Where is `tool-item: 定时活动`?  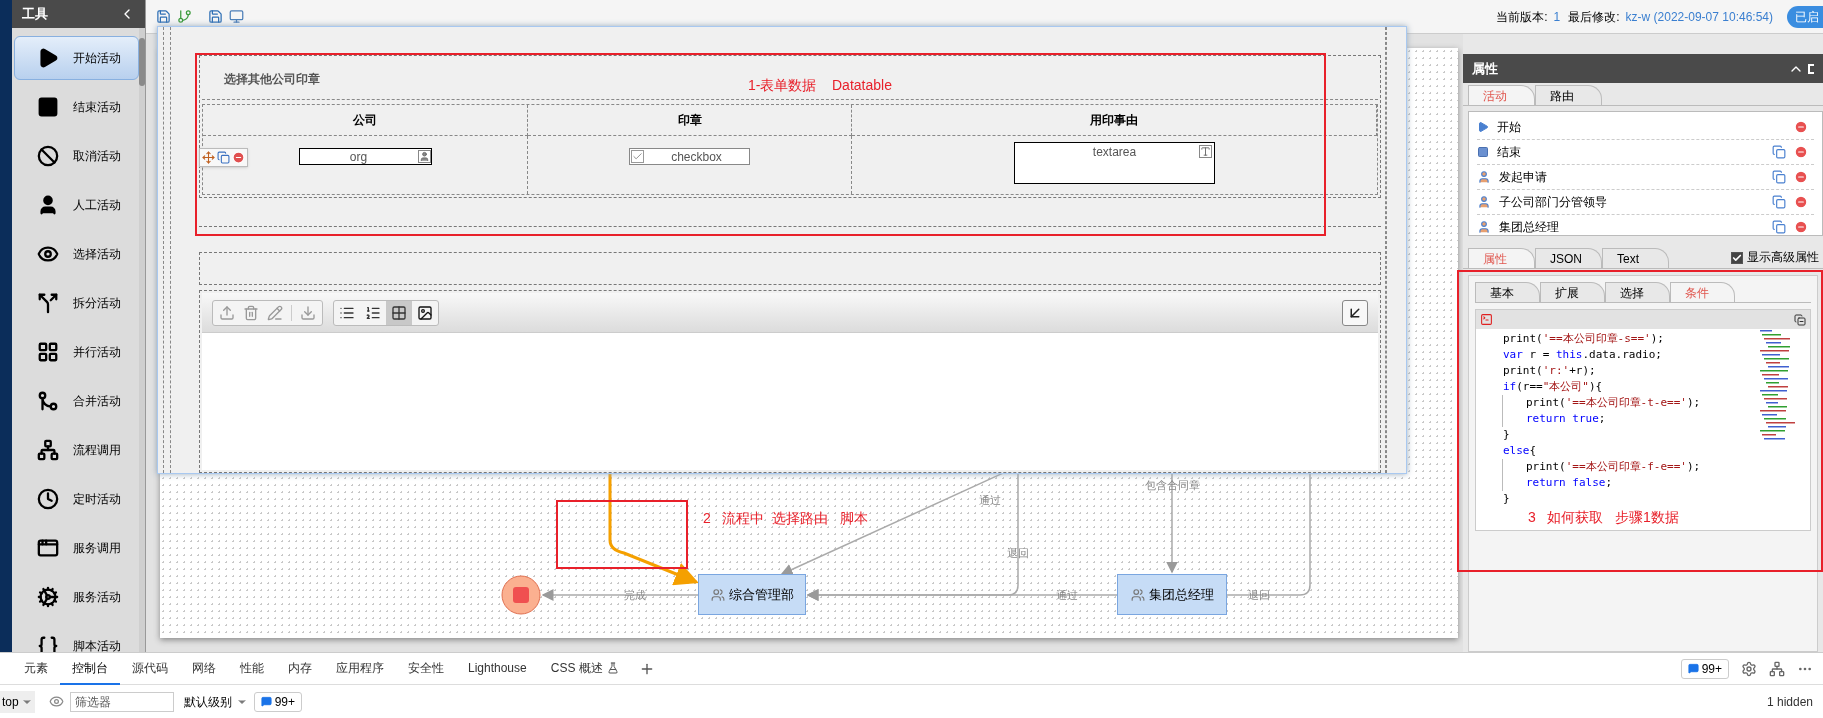 tool-item: 定时活动 is located at coordinates (76, 499).